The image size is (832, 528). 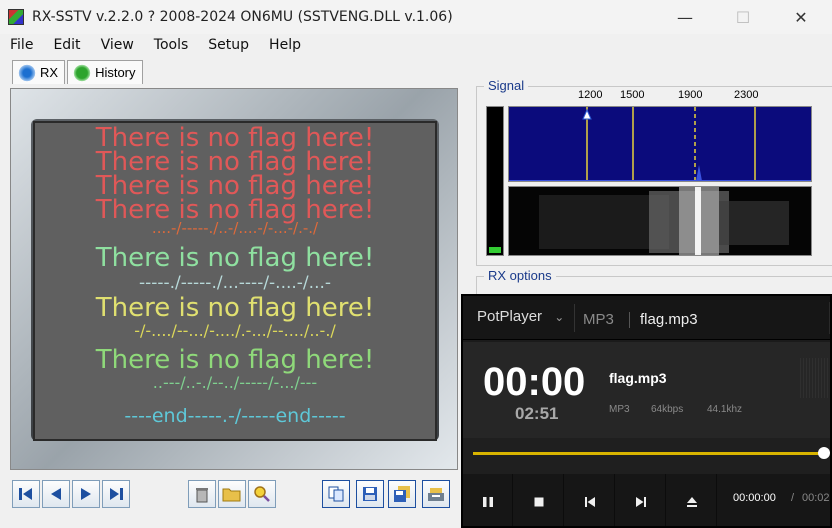 I want to click on seek-bar-area, so click(x=646, y=456).